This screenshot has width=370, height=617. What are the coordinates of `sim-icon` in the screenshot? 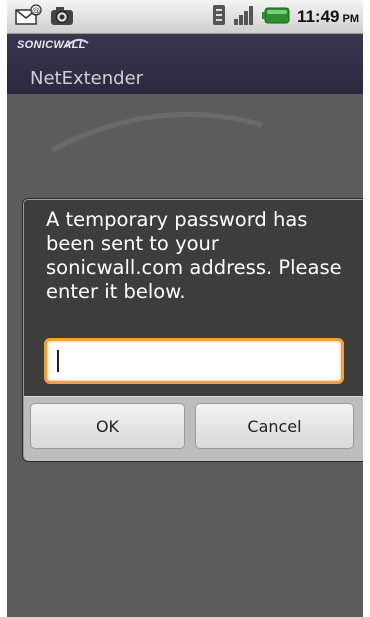 It's located at (219, 17).